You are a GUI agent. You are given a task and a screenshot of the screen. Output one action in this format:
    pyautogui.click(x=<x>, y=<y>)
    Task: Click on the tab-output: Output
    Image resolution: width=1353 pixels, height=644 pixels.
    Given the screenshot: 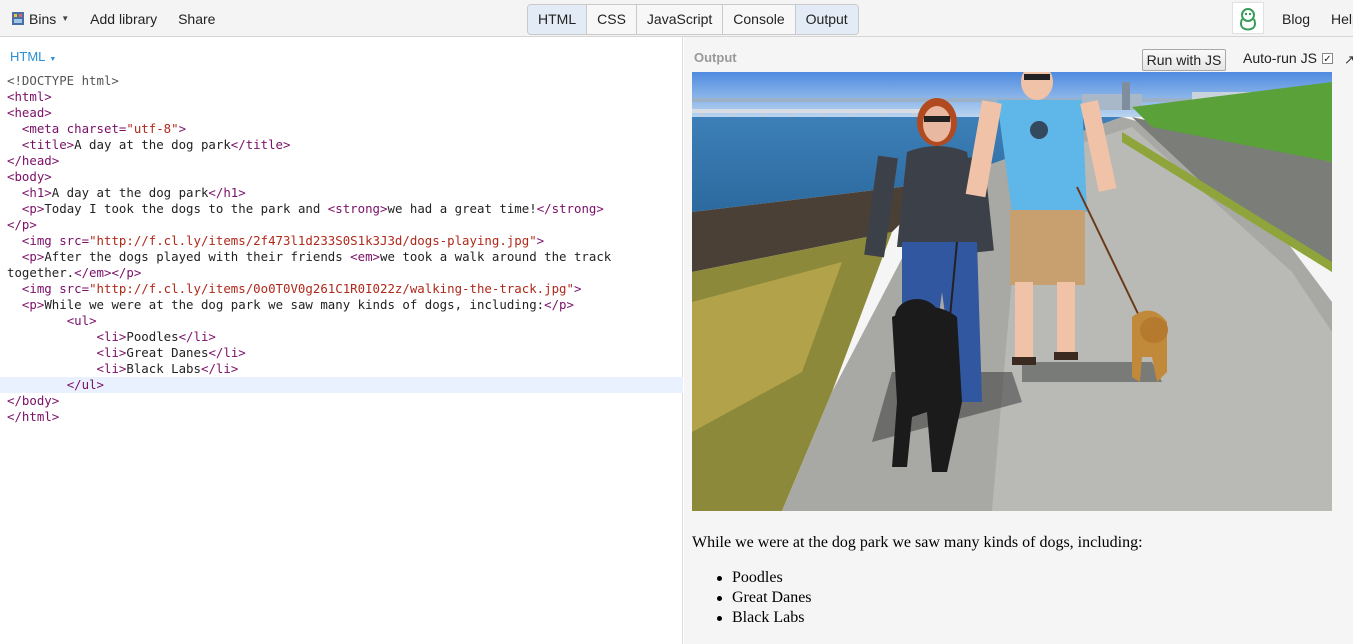 What is the action you would take?
    pyautogui.click(x=826, y=19)
    